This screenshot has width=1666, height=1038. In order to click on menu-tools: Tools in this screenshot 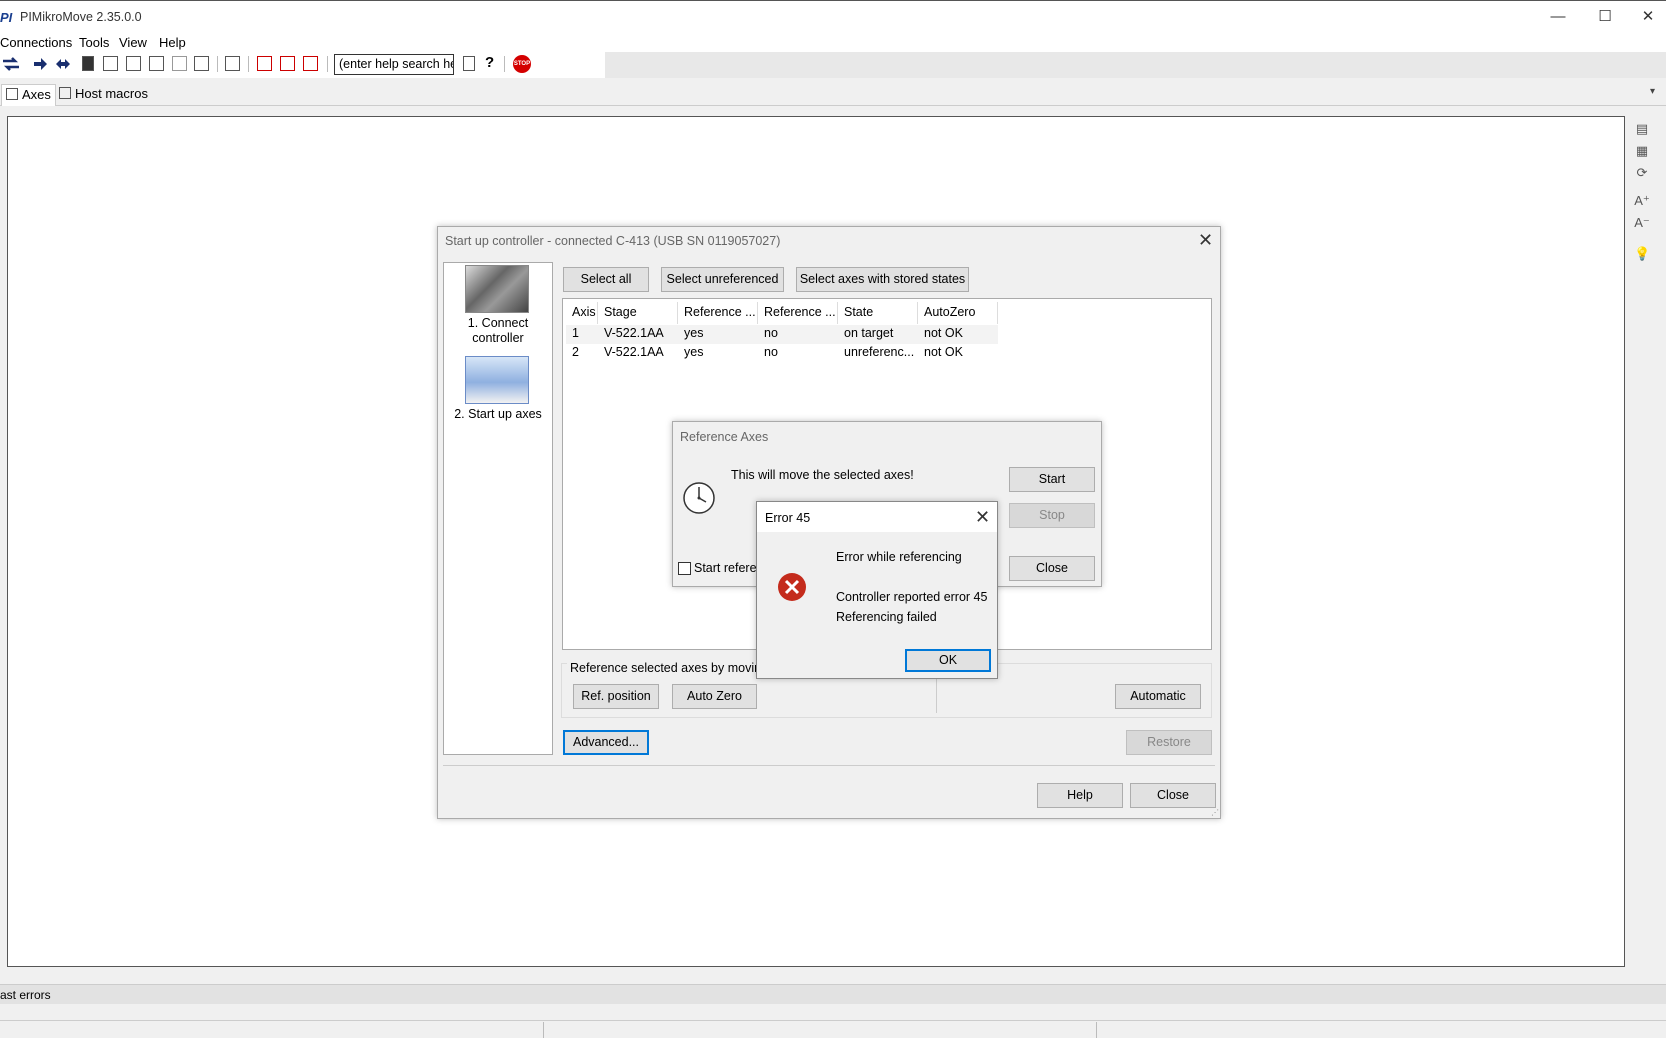, I will do `click(94, 42)`.